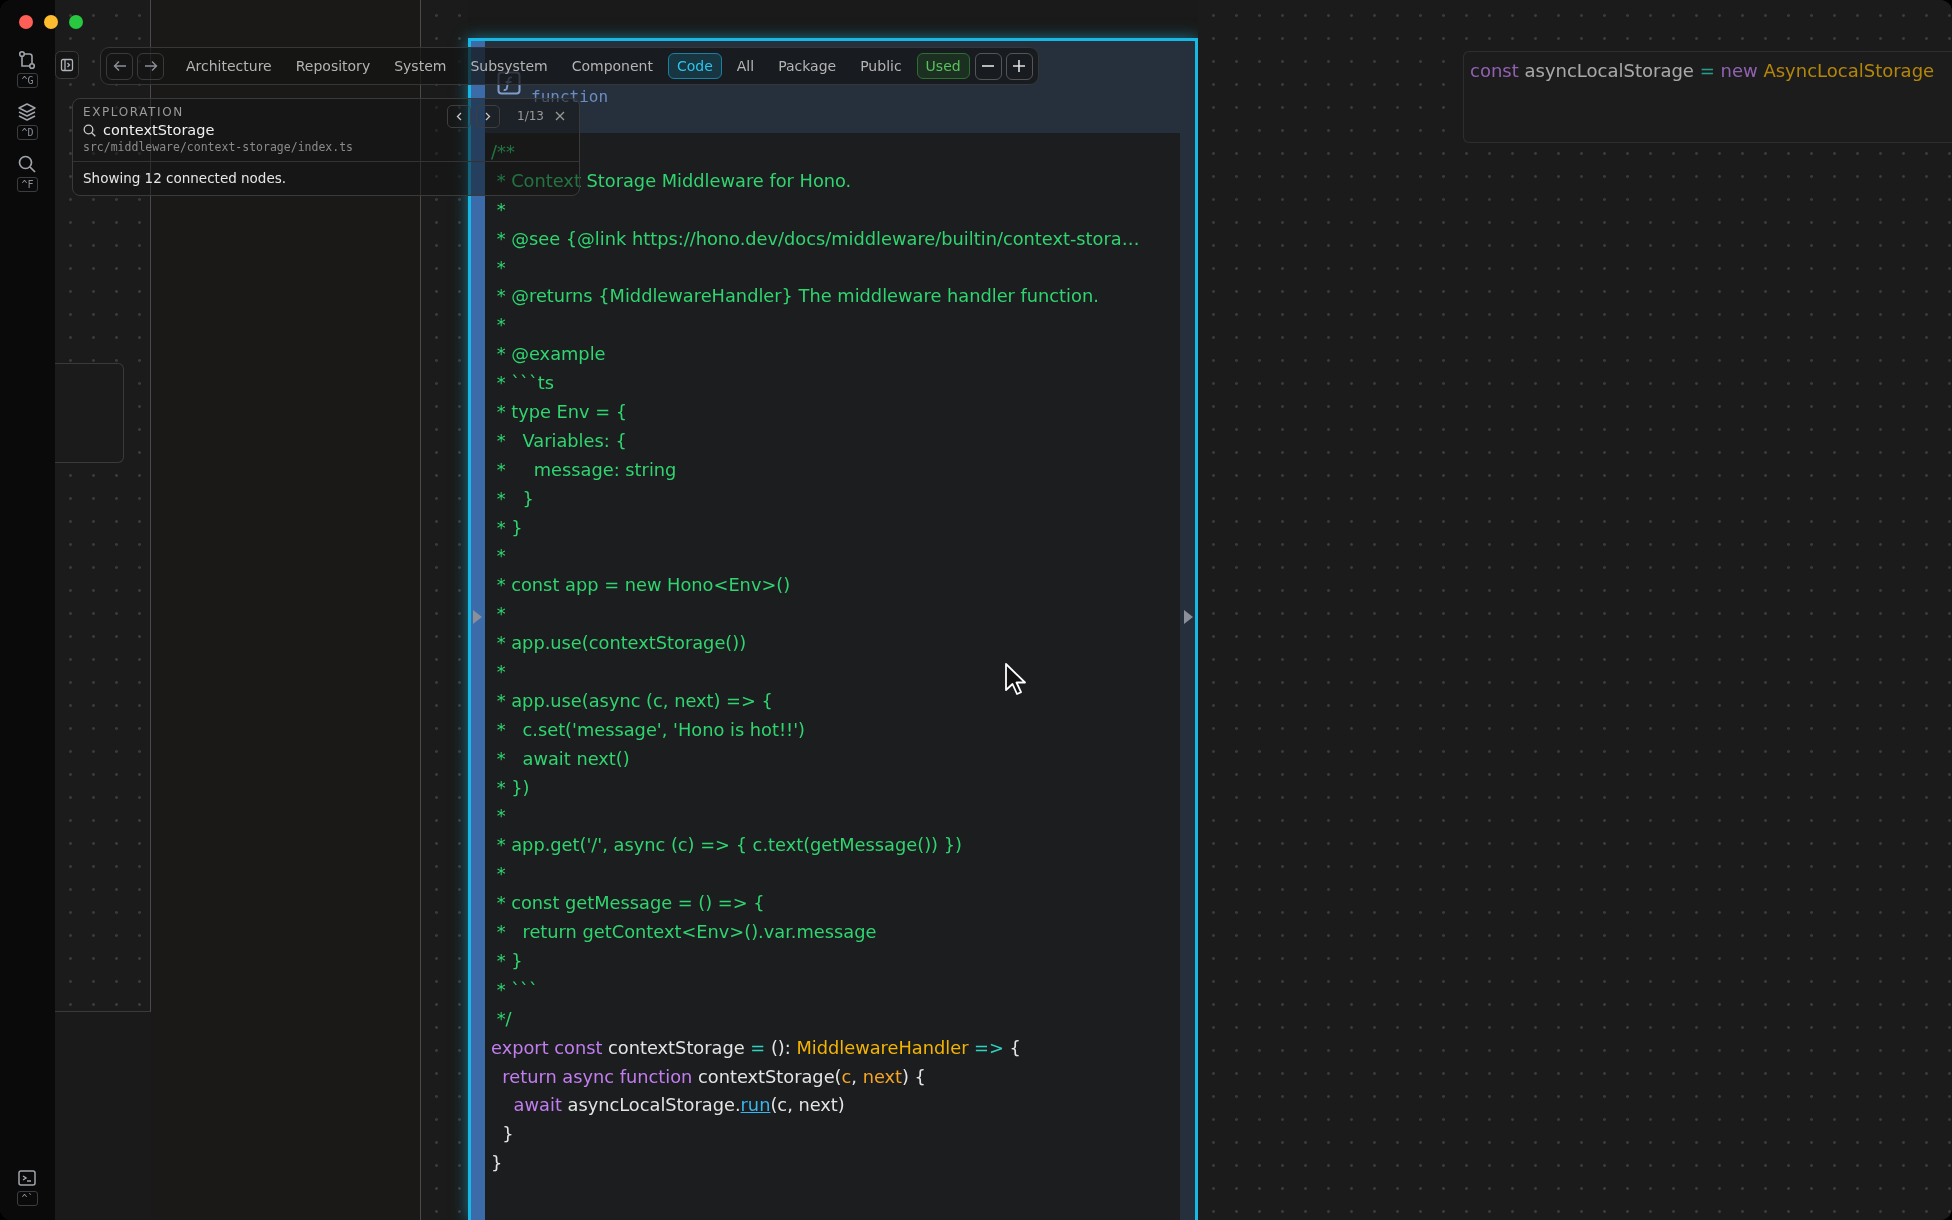  What do you see at coordinates (621, 643) in the screenshot?
I see `code-line: * app.use(contextStorage())` at bounding box center [621, 643].